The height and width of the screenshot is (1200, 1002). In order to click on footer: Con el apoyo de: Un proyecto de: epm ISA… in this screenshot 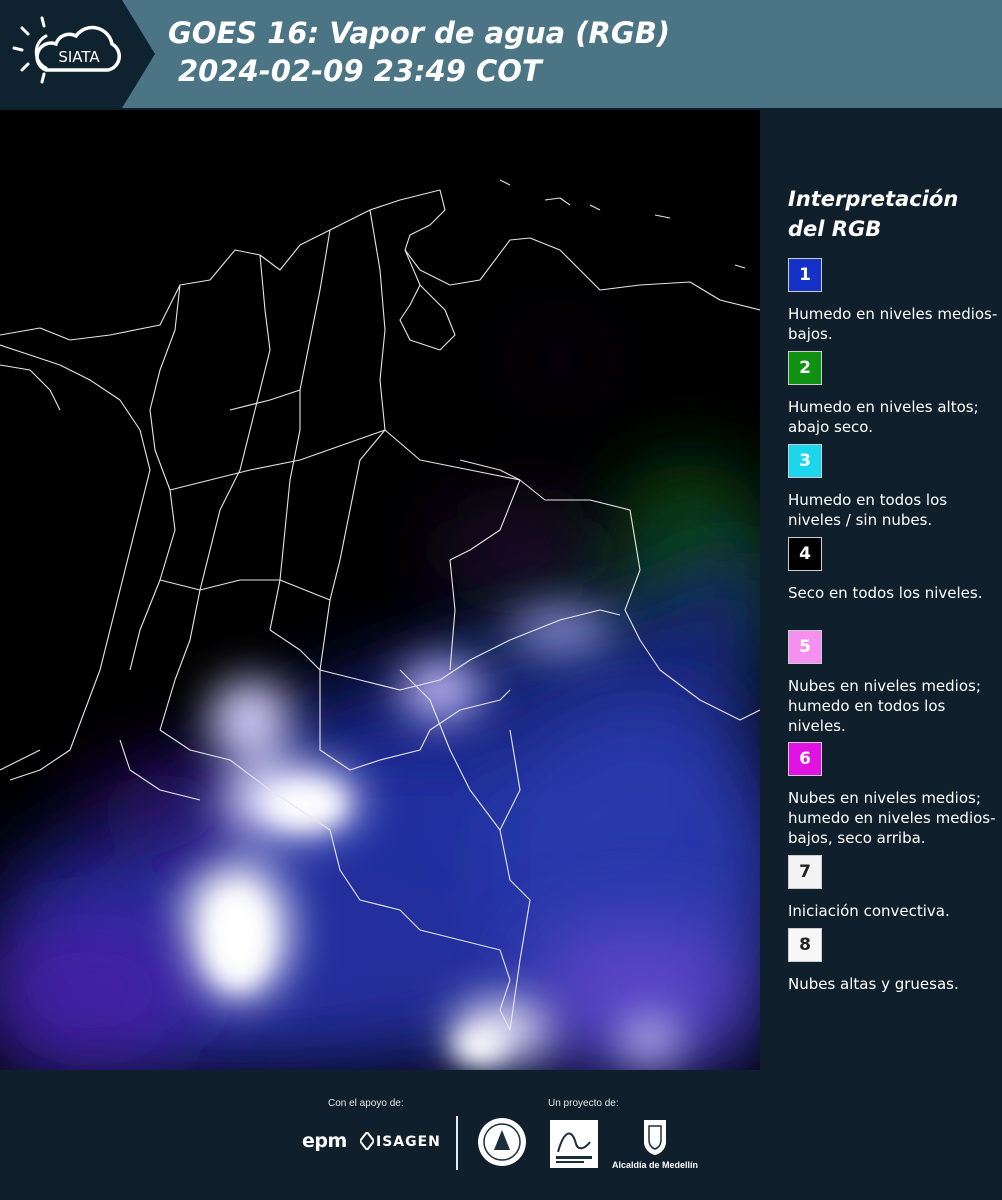, I will do `click(501, 1135)`.